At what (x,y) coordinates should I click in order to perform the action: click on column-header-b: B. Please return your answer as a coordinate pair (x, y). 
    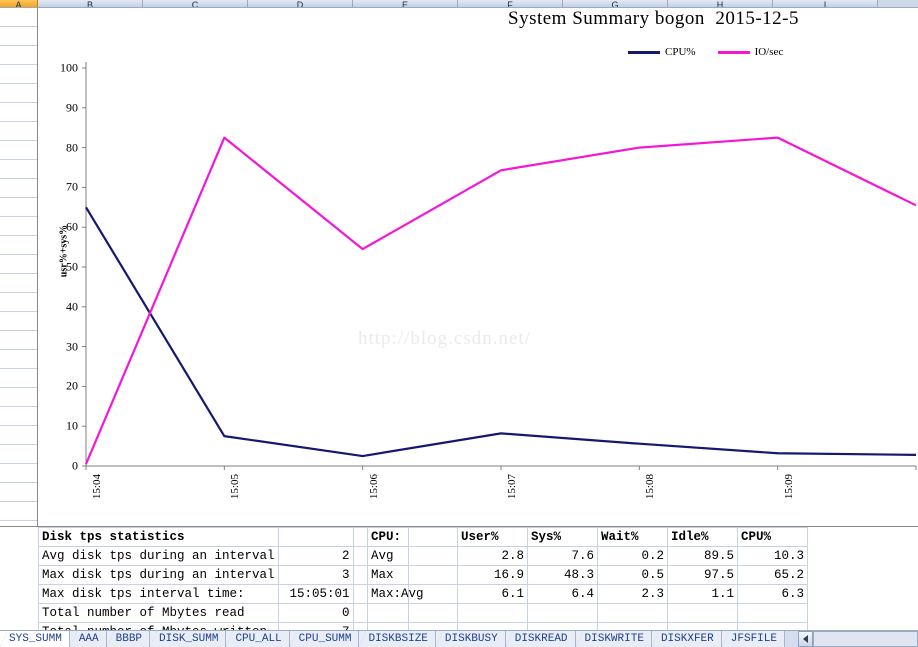
    Looking at the image, I should click on (90, 3).